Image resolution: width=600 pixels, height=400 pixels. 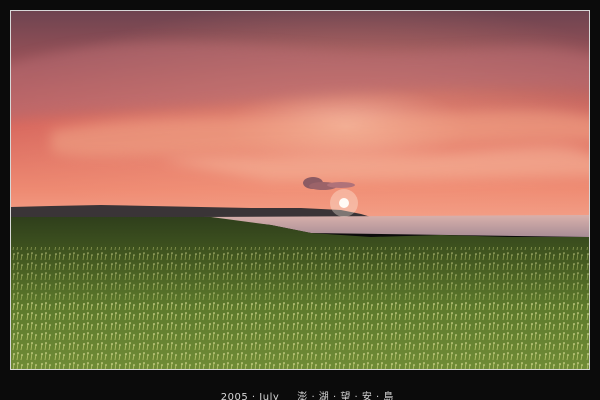 I want to click on caption-date: 2005 · July, so click(x=250, y=396).